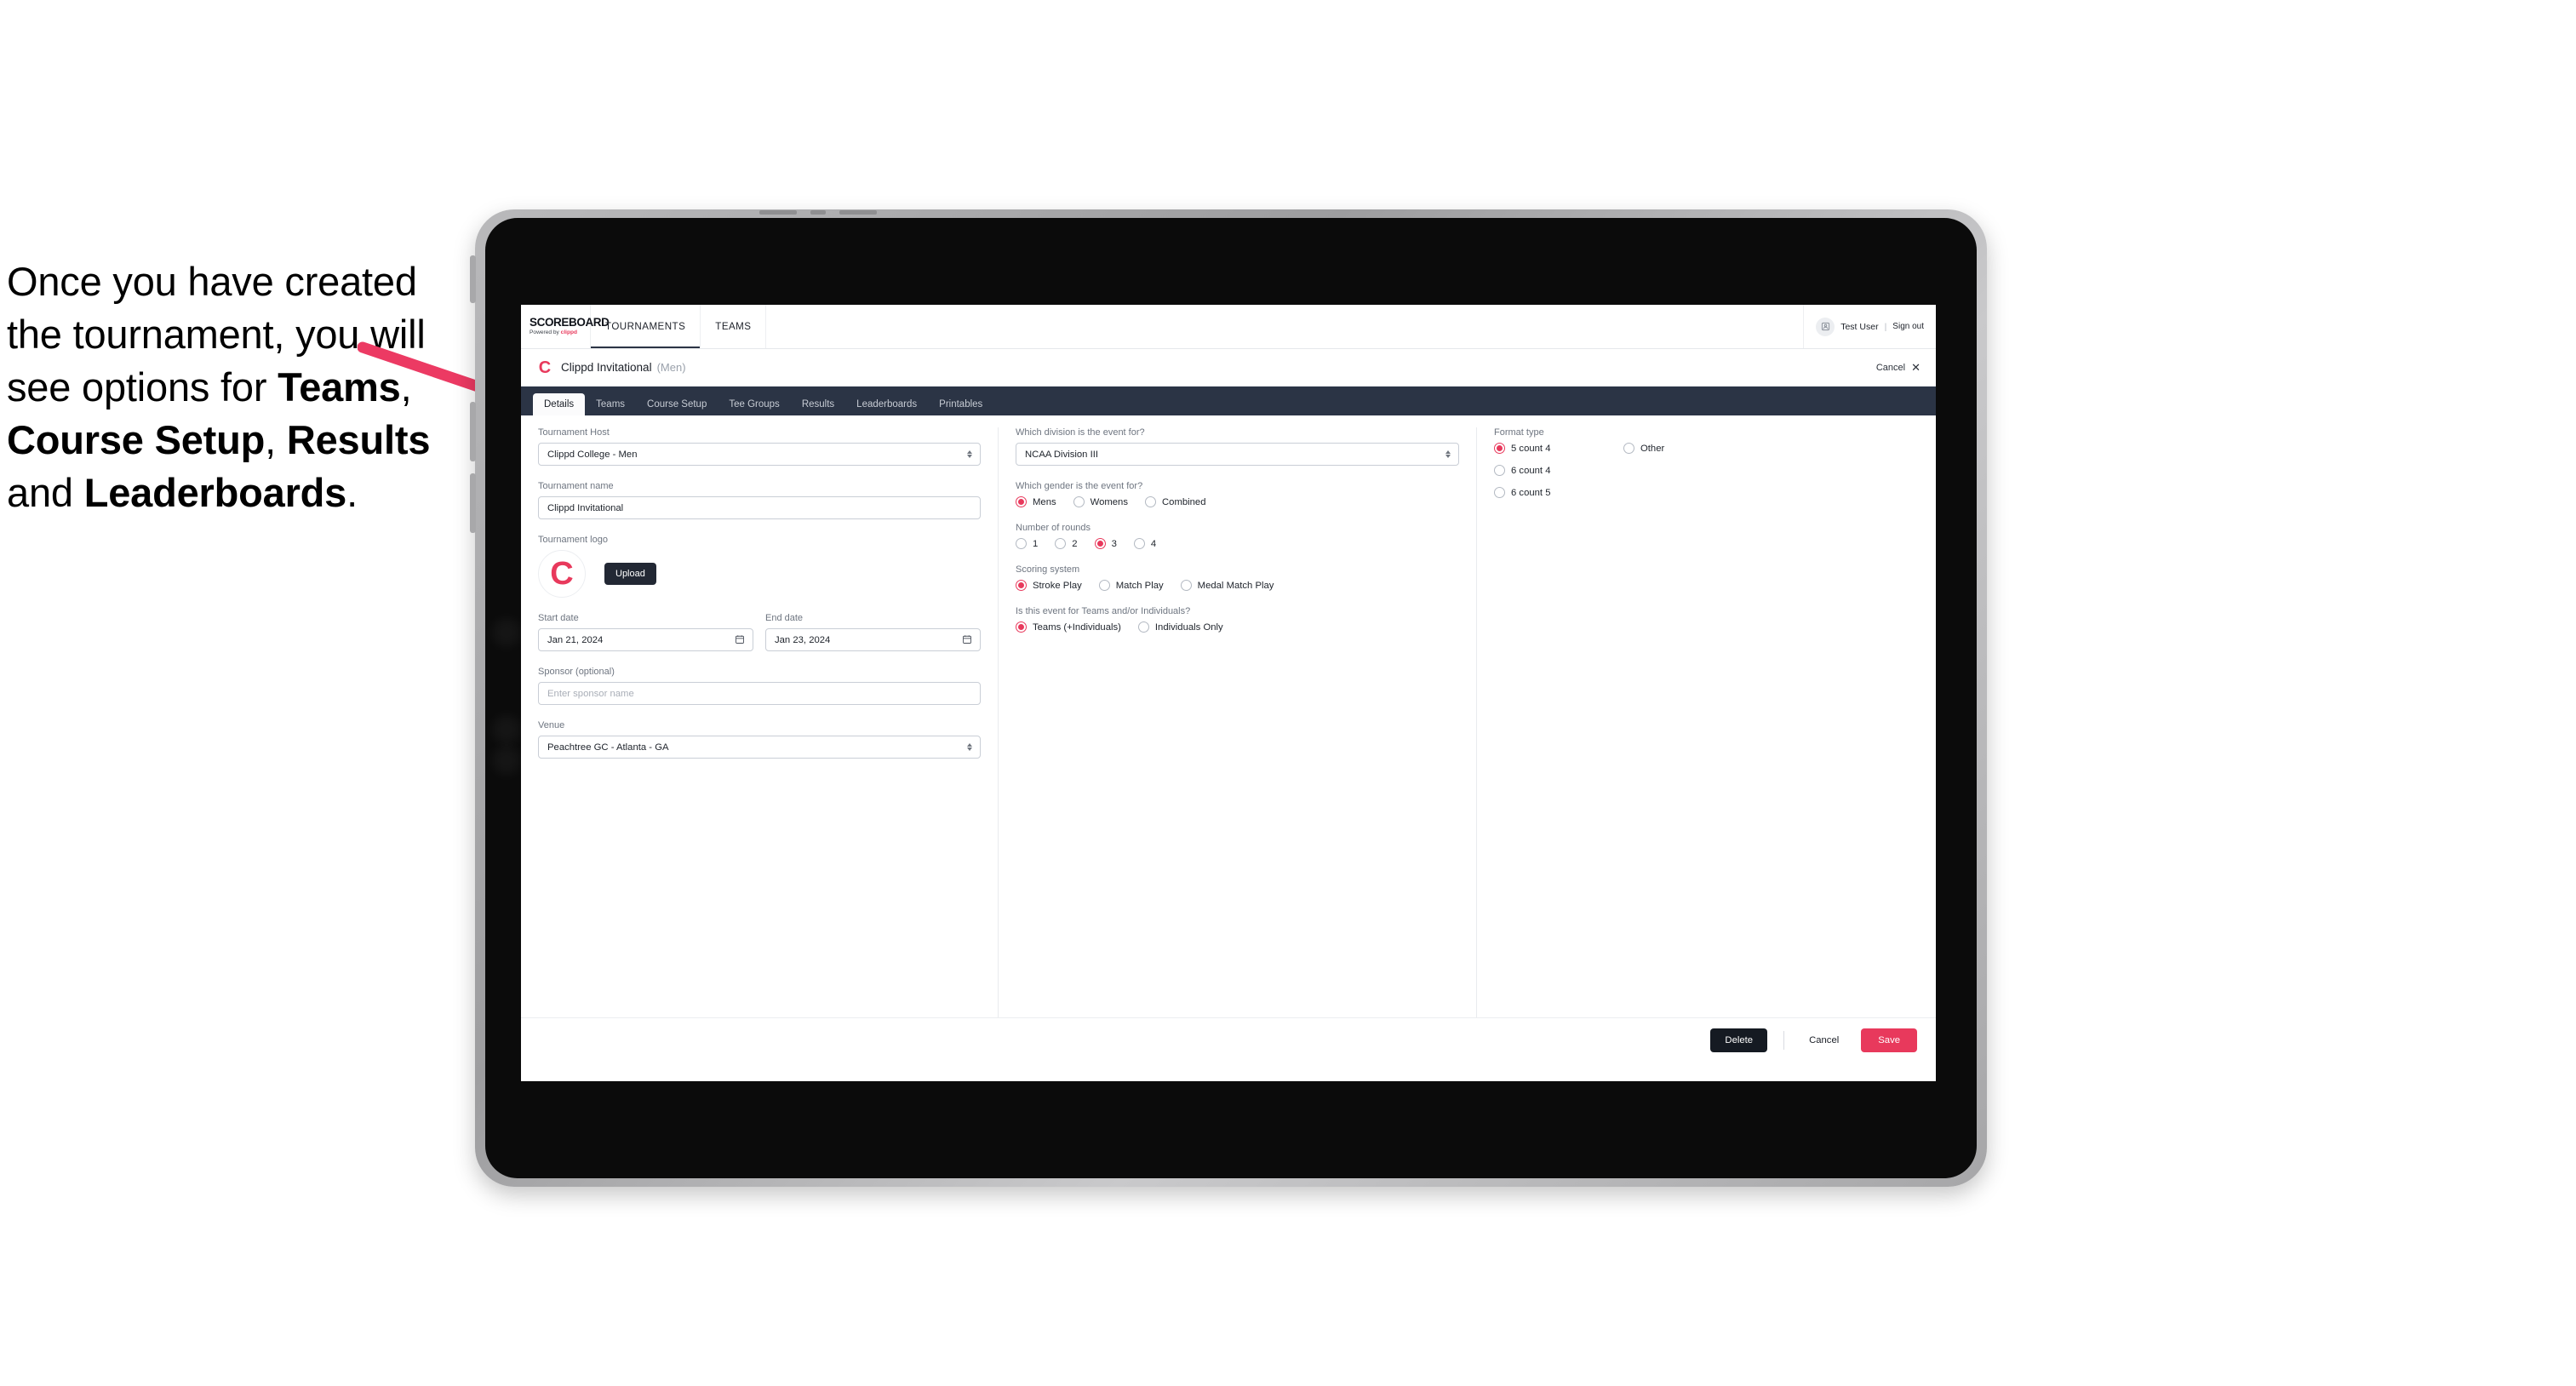 This screenshot has width=2576, height=1386. What do you see at coordinates (473, 503) in the screenshot?
I see `tablet-volume-down-button` at bounding box center [473, 503].